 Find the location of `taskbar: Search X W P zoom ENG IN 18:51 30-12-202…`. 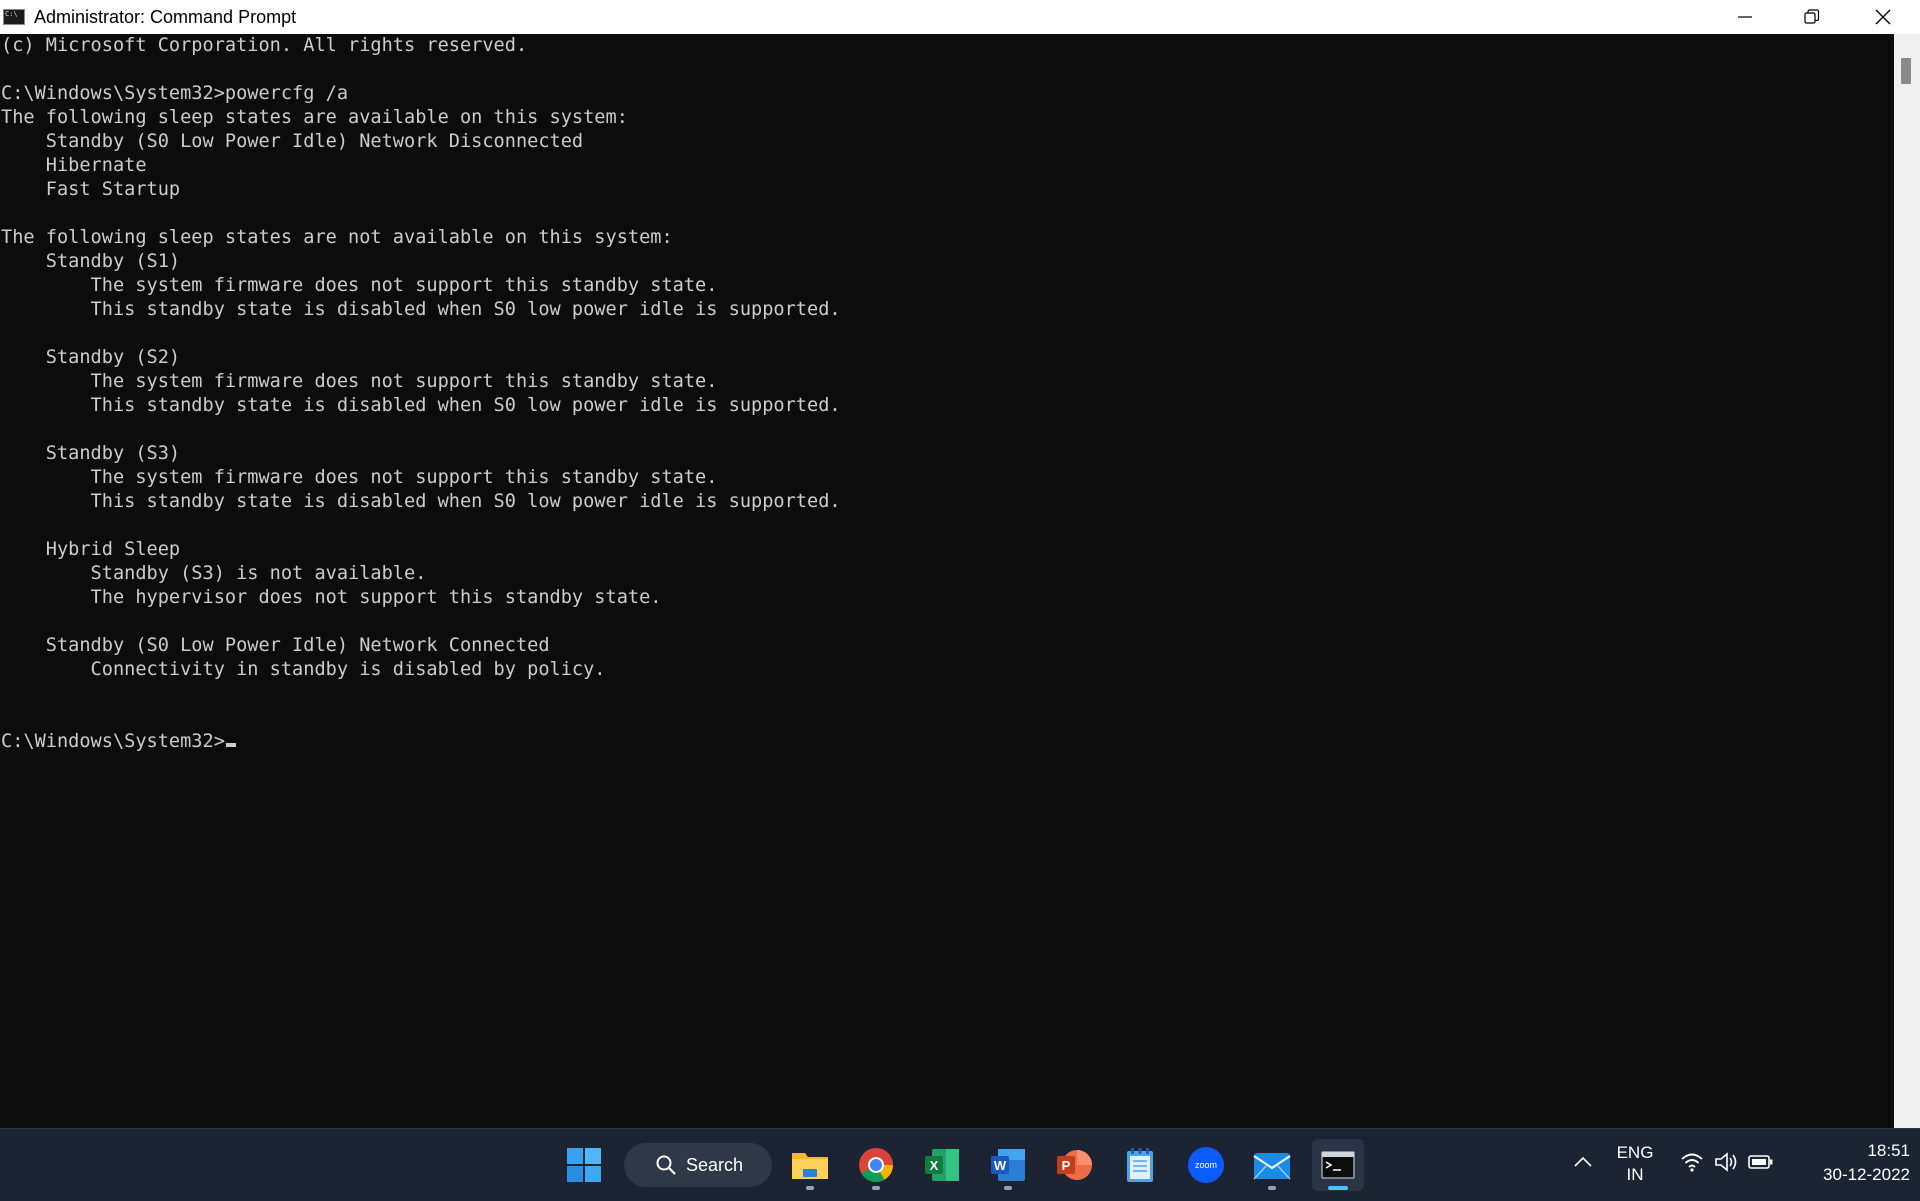

taskbar: Search X W P zoom ENG IN 18:51 30-12-202… is located at coordinates (960, 1164).